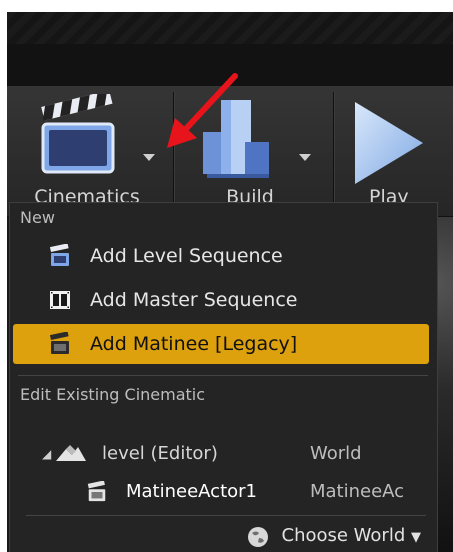  What do you see at coordinates (186, 256) in the screenshot?
I see `menu-item-label: Add Level Sequence` at bounding box center [186, 256].